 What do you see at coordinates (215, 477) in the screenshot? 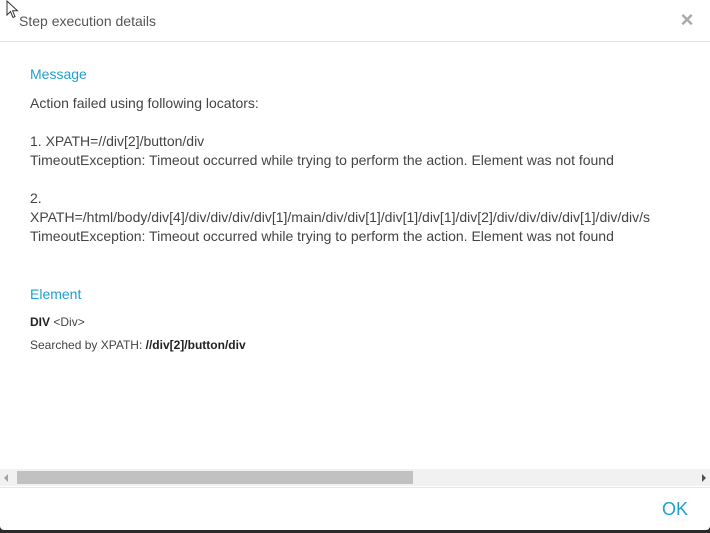
I see `scrollbar-thumb` at bounding box center [215, 477].